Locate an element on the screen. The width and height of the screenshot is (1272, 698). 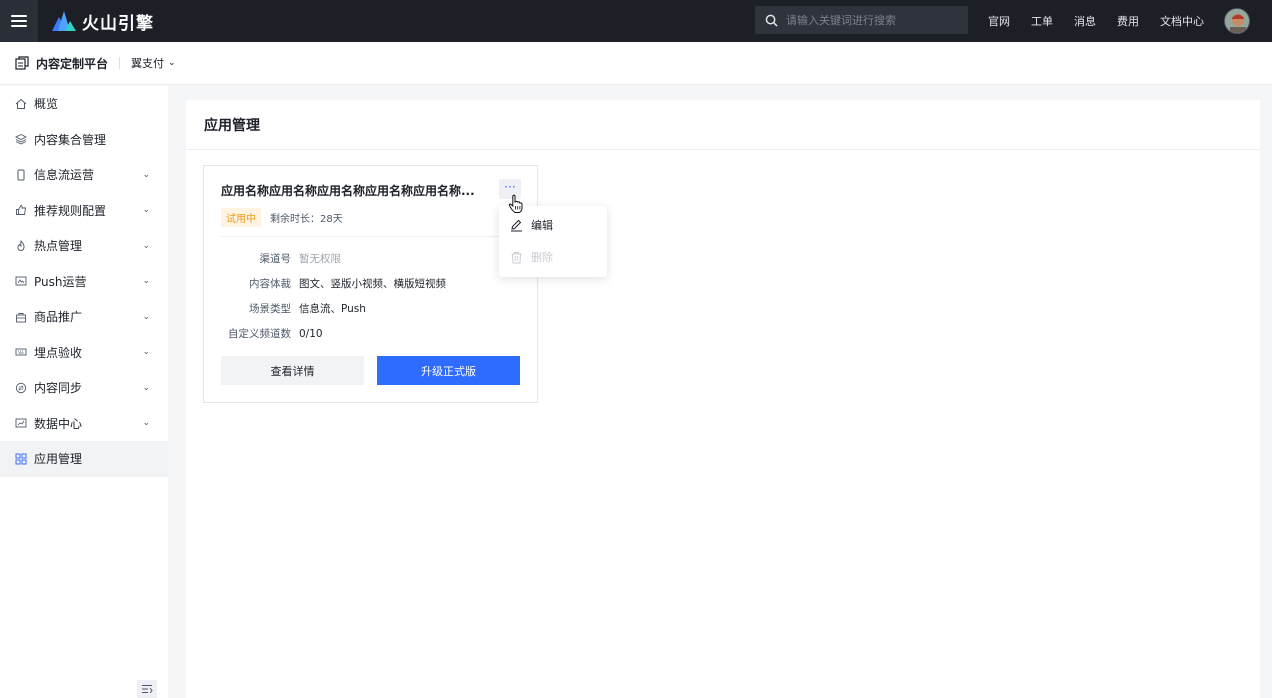
sidebar-item-label: Push运营 is located at coordinates (60, 281).